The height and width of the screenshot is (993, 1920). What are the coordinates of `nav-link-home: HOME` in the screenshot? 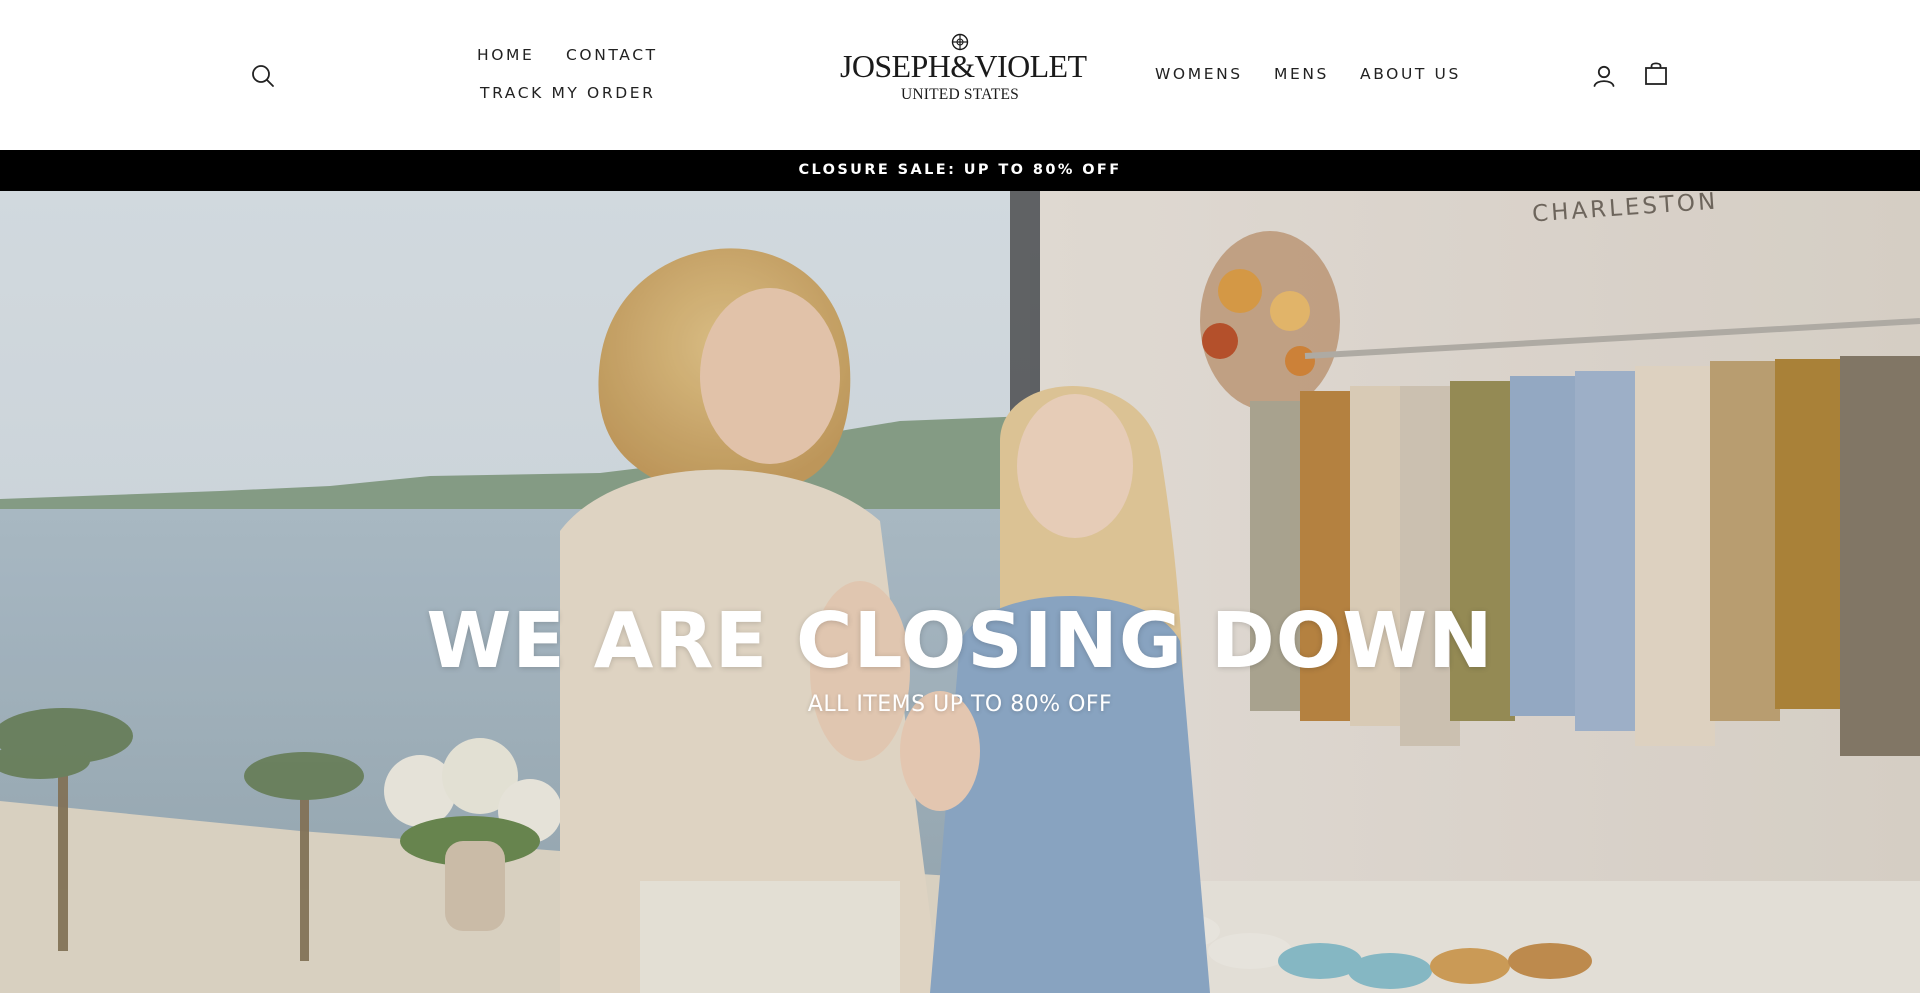 It's located at (505, 55).